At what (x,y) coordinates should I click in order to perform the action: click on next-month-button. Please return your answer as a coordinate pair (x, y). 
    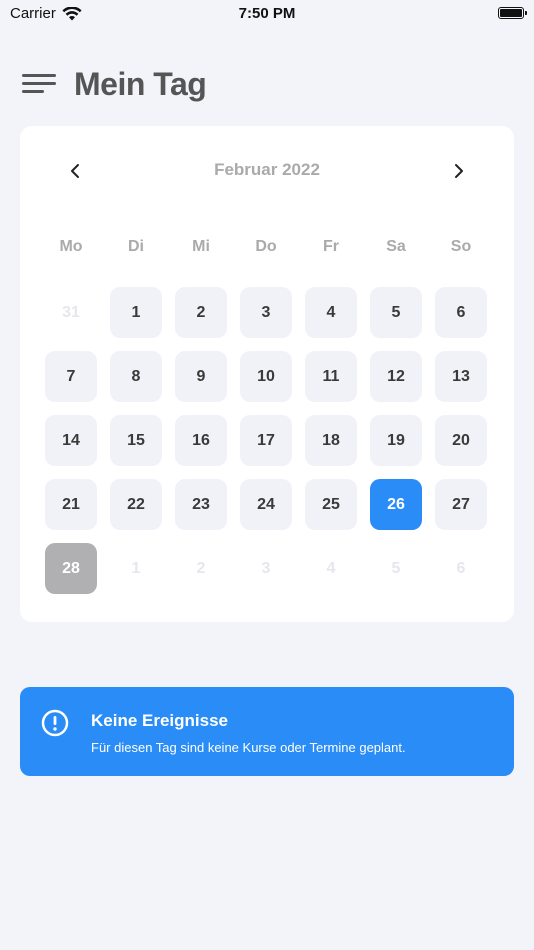
    Looking at the image, I should click on (459, 171).